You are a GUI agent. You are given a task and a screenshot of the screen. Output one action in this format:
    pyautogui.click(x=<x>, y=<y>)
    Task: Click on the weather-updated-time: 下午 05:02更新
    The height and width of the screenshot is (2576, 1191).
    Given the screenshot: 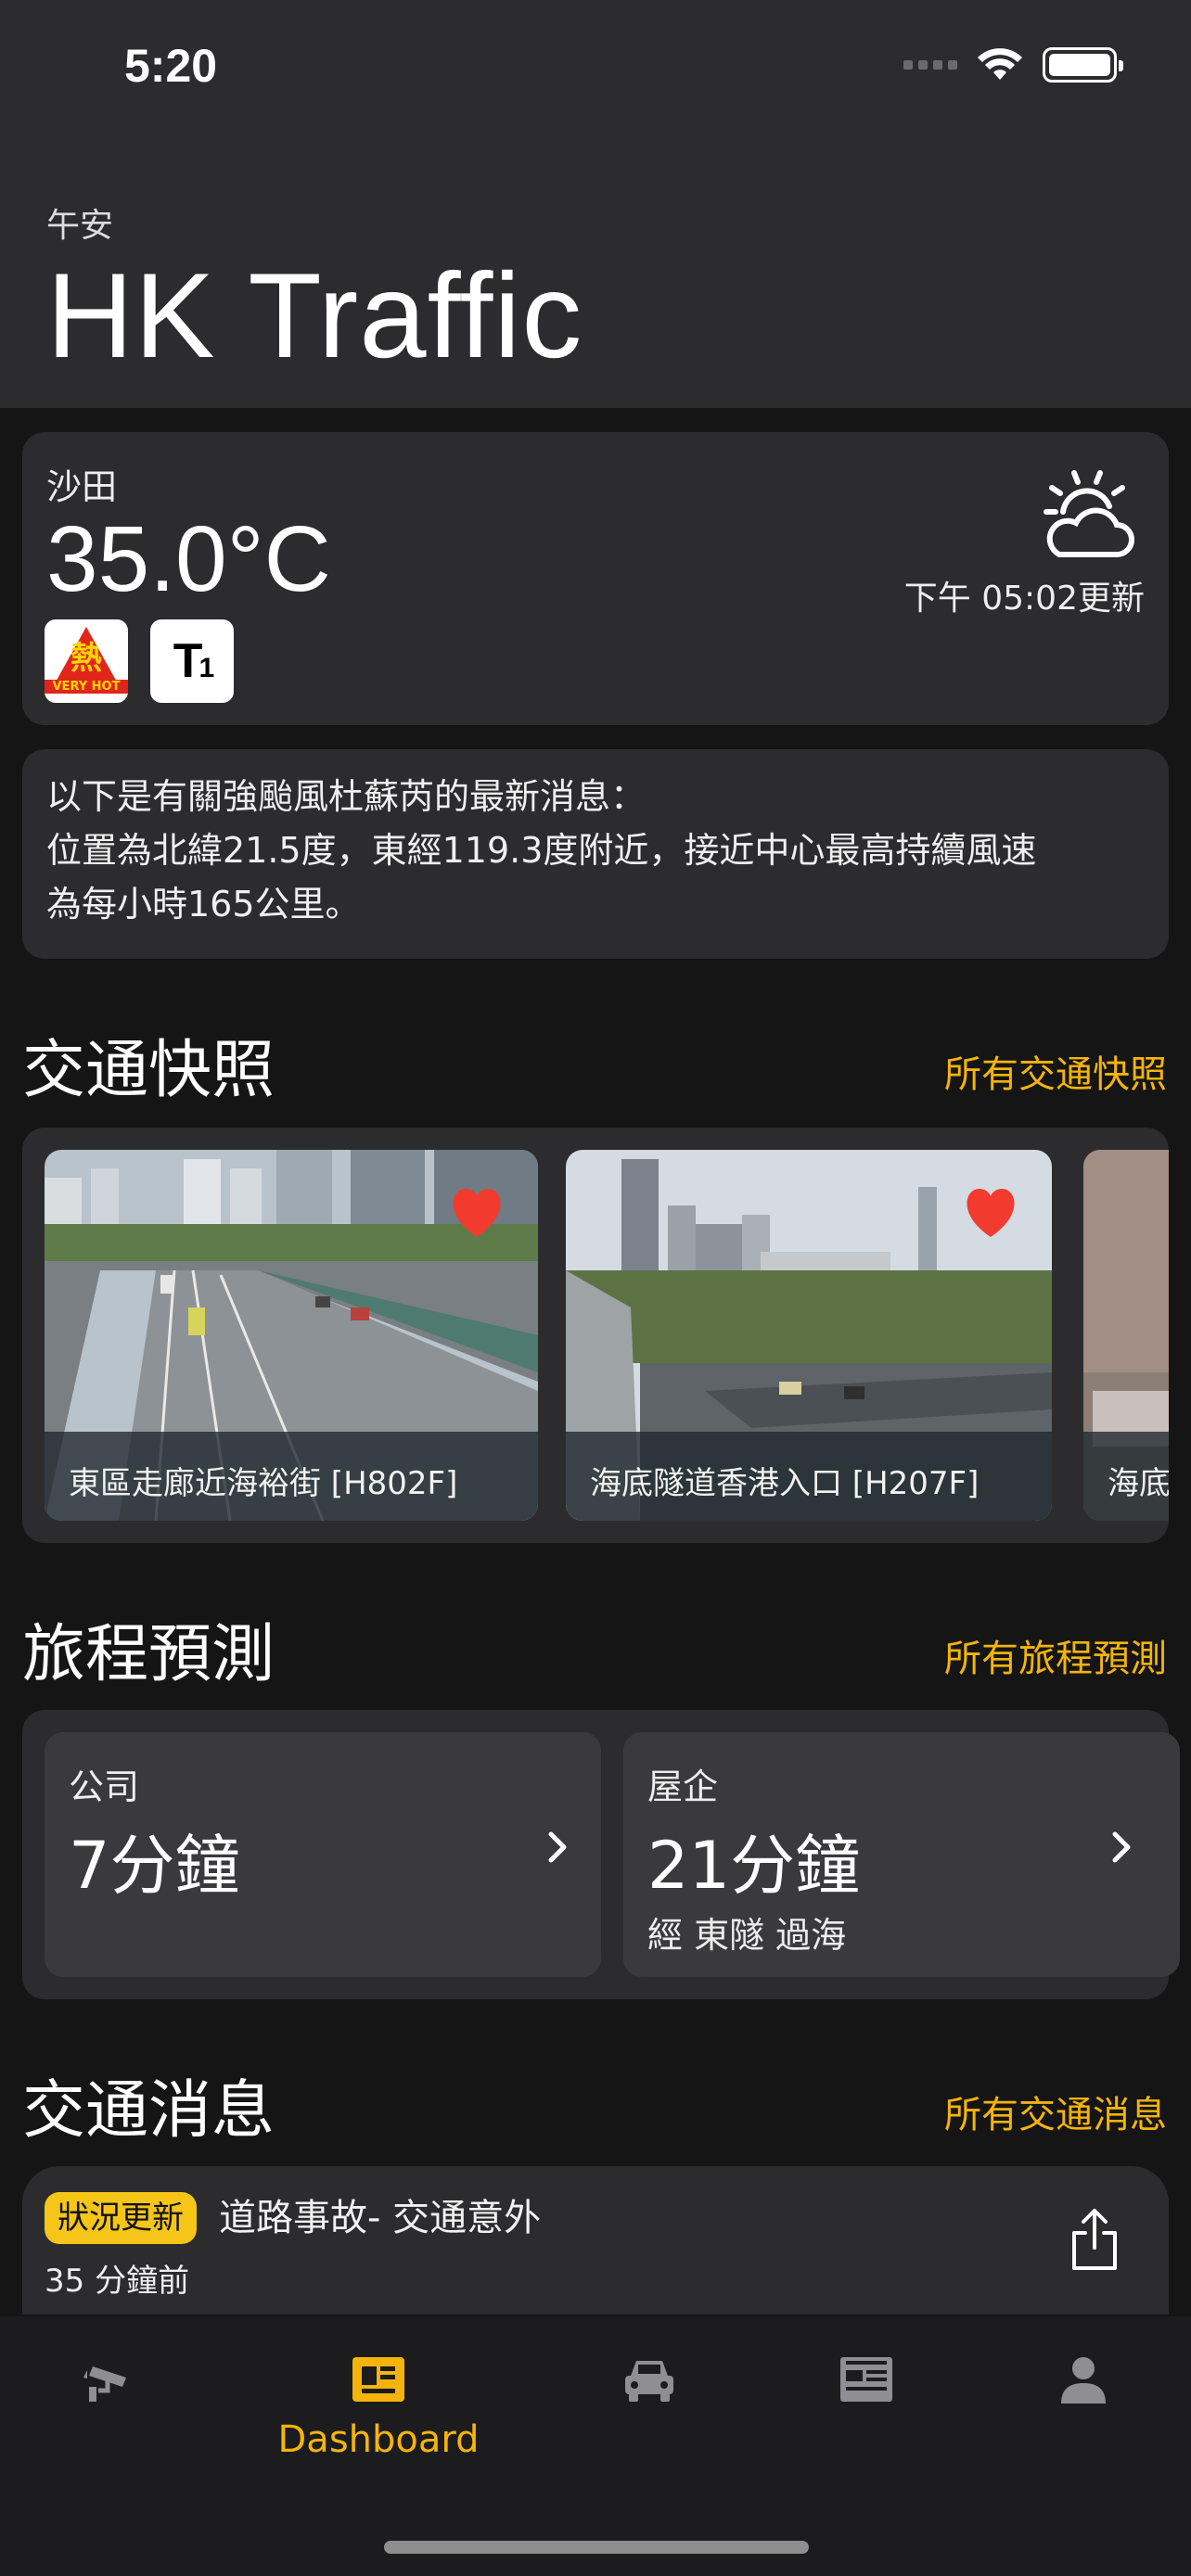 What is the action you would take?
    pyautogui.click(x=1024, y=599)
    